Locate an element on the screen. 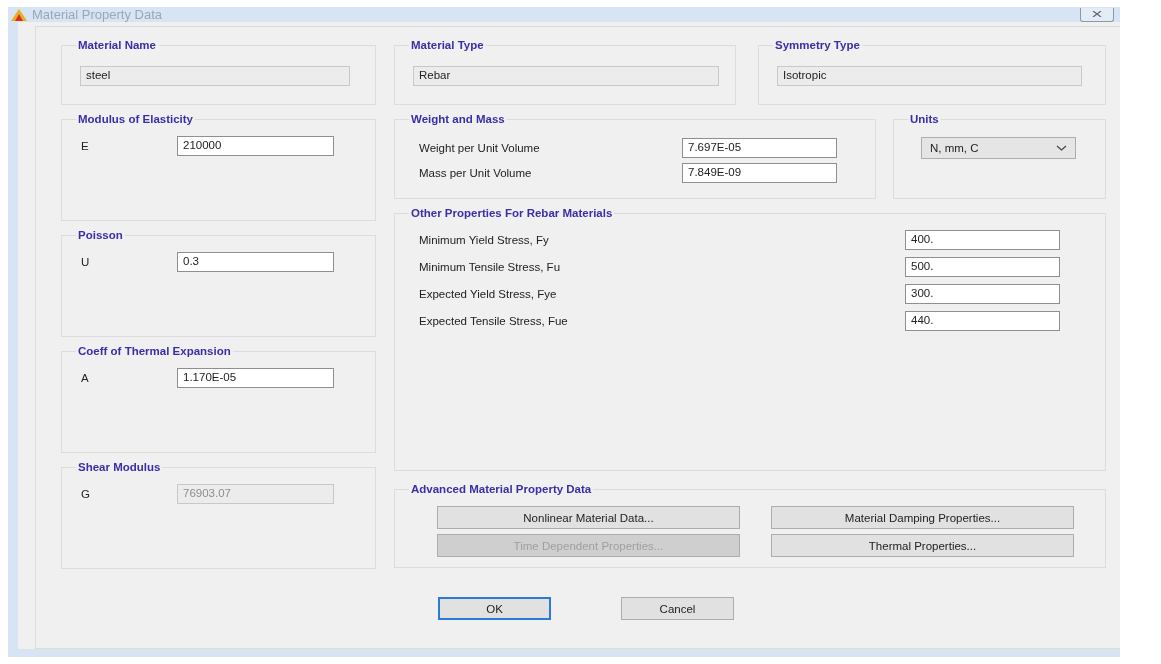 Image resolution: width=1161 pixels, height=664 pixels. number-field: 1.170E-05 is located at coordinates (255, 378).